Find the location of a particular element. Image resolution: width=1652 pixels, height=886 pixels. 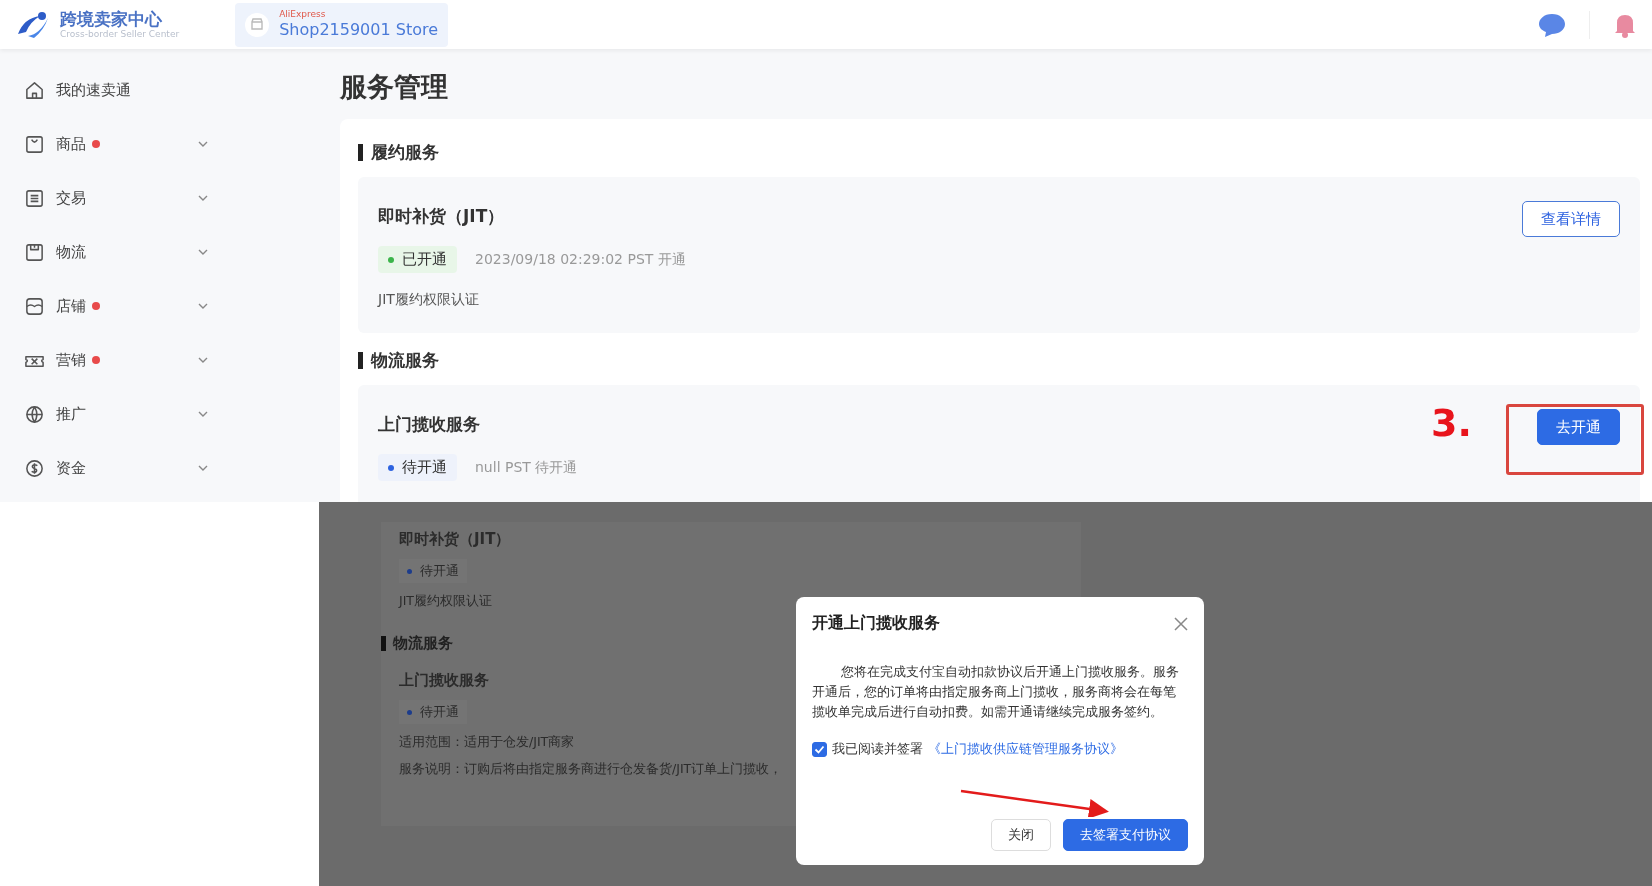

sidebar-item: 商品 is located at coordinates (116, 144).